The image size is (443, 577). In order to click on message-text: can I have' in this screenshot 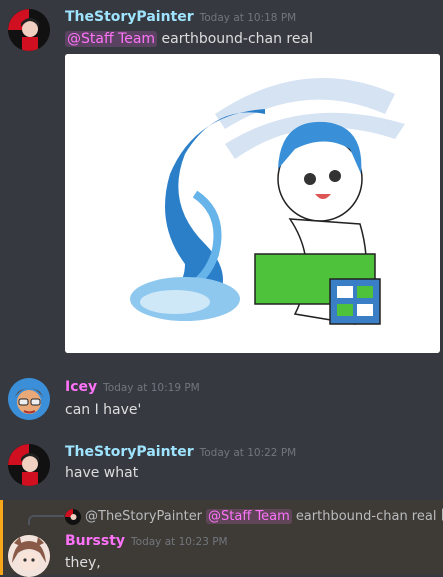, I will do `click(103, 410)`.